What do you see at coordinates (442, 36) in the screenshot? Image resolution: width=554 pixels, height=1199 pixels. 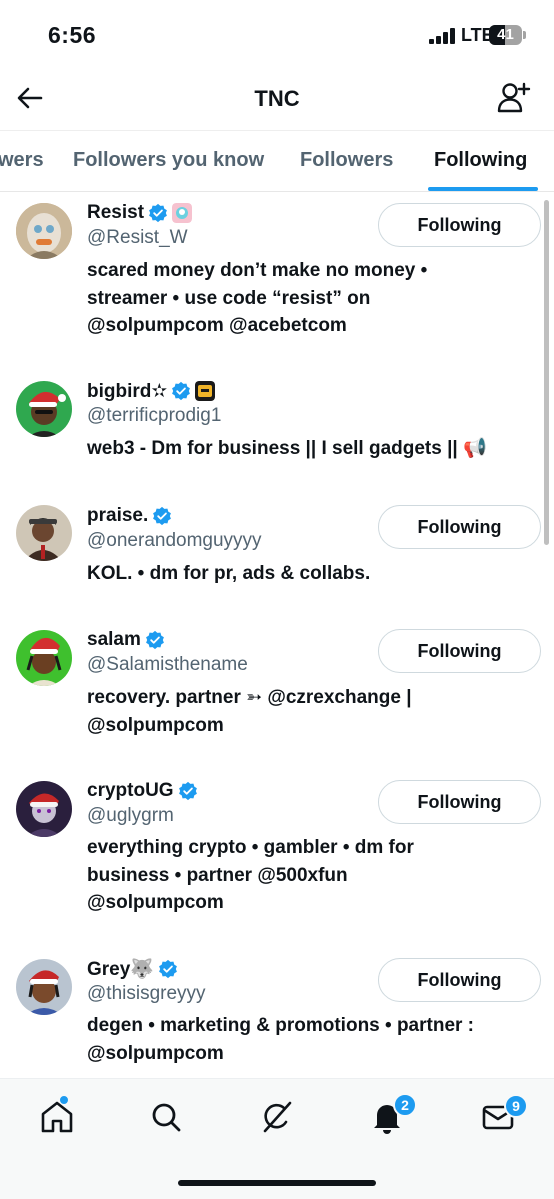 I see `signal-icon` at bounding box center [442, 36].